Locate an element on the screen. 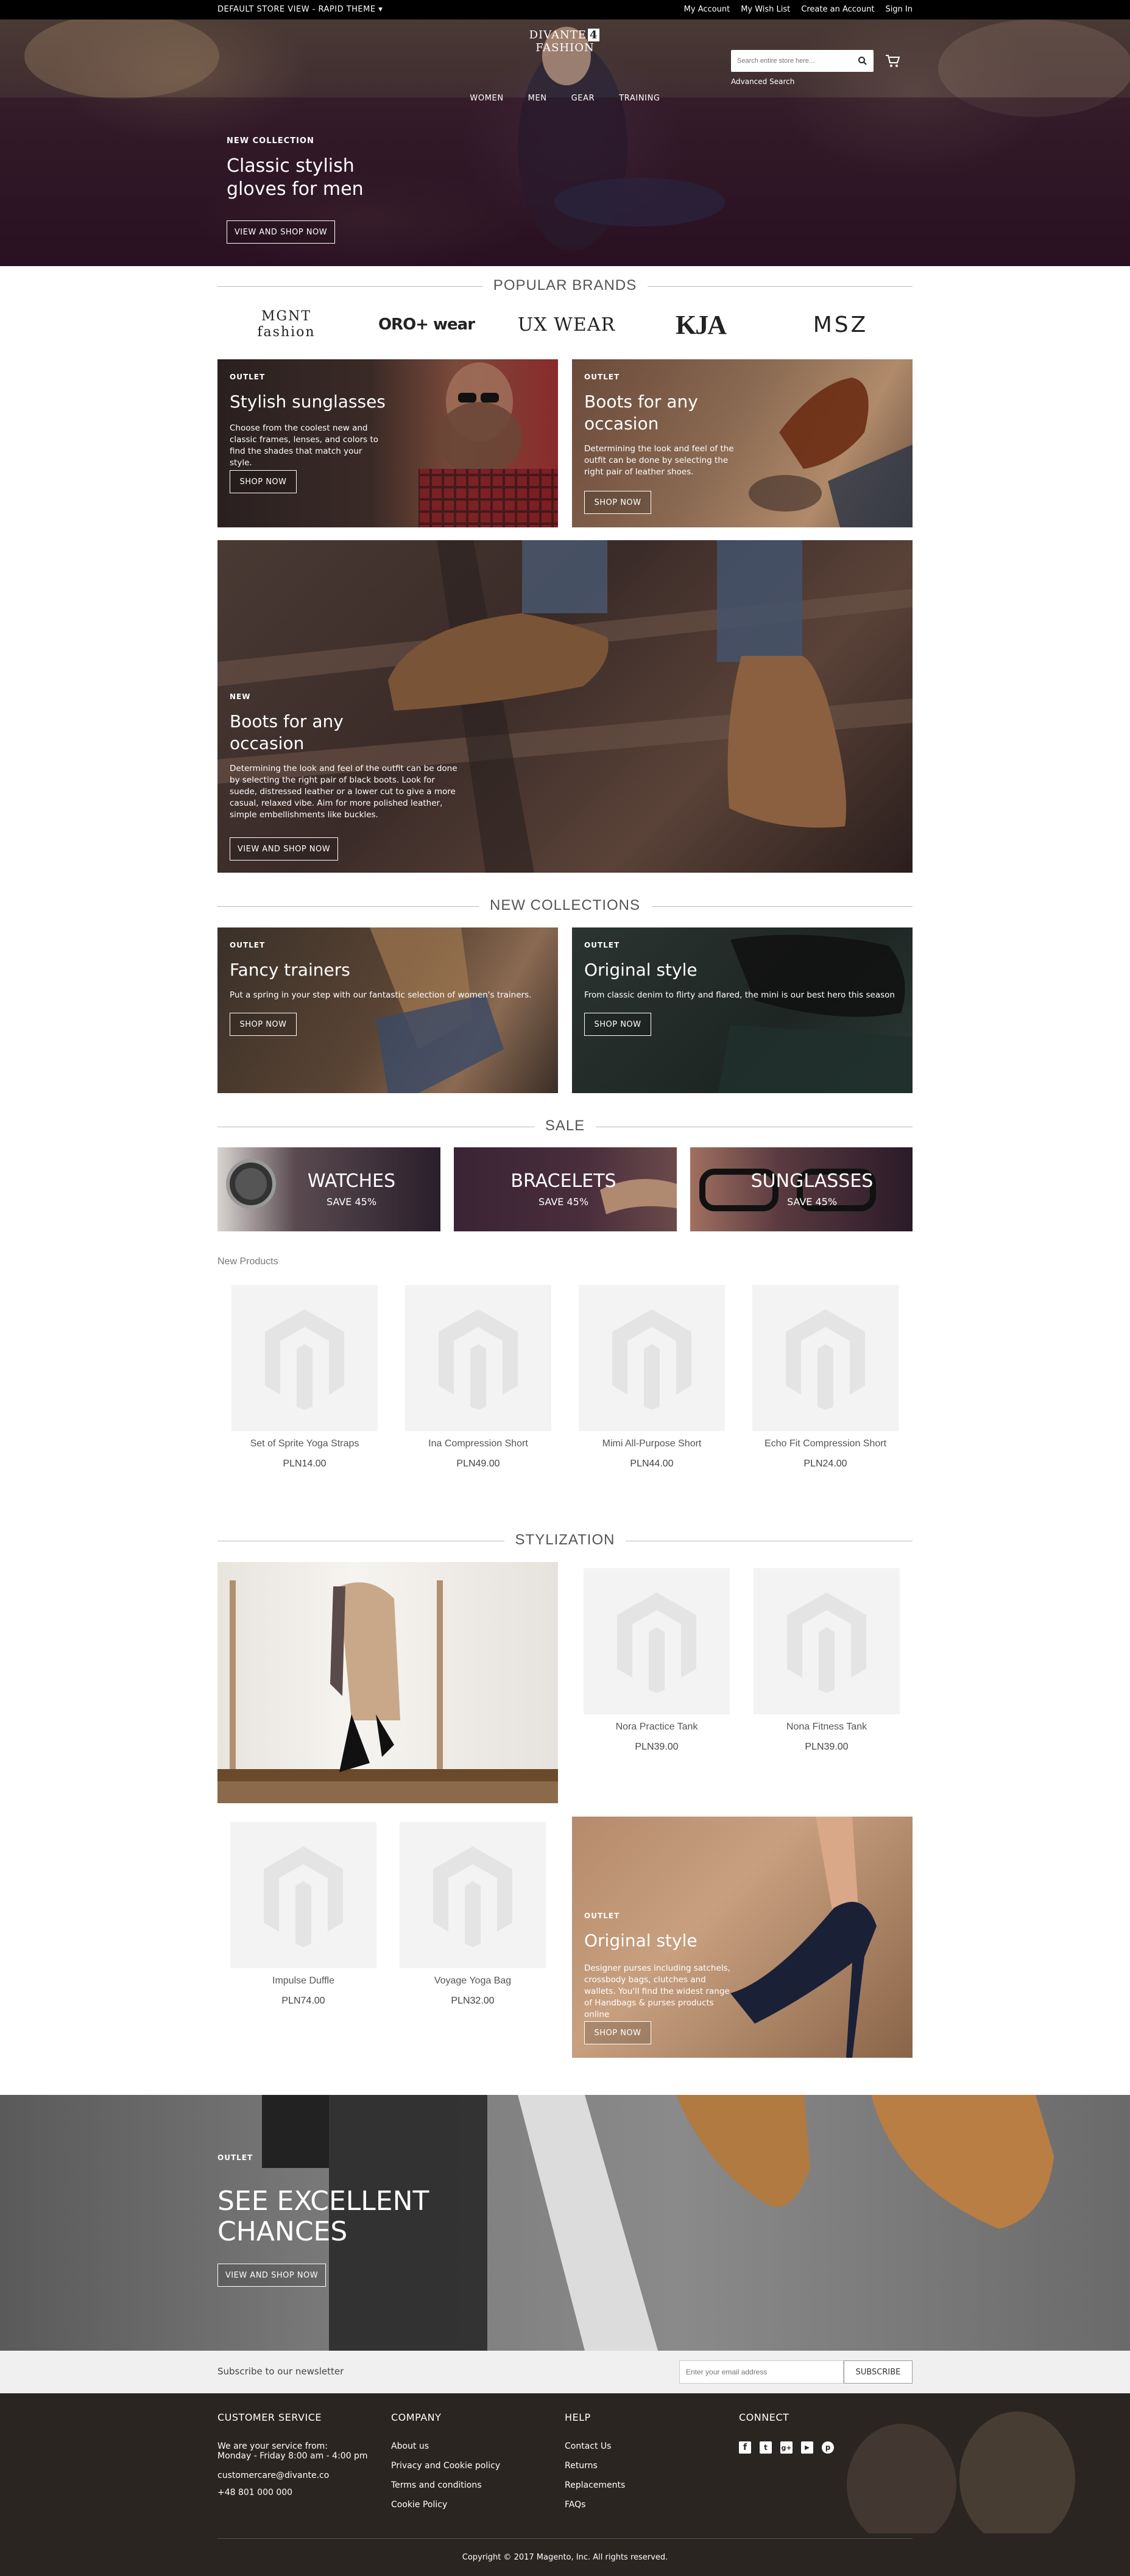  nav-gear: GEAR is located at coordinates (583, 98).